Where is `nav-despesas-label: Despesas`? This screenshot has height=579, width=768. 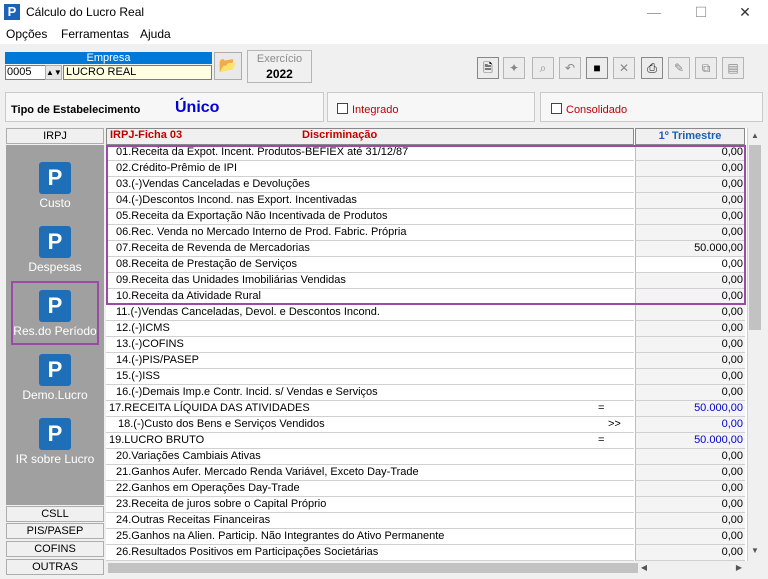
nav-despesas-label: Despesas is located at coordinates (55, 267).